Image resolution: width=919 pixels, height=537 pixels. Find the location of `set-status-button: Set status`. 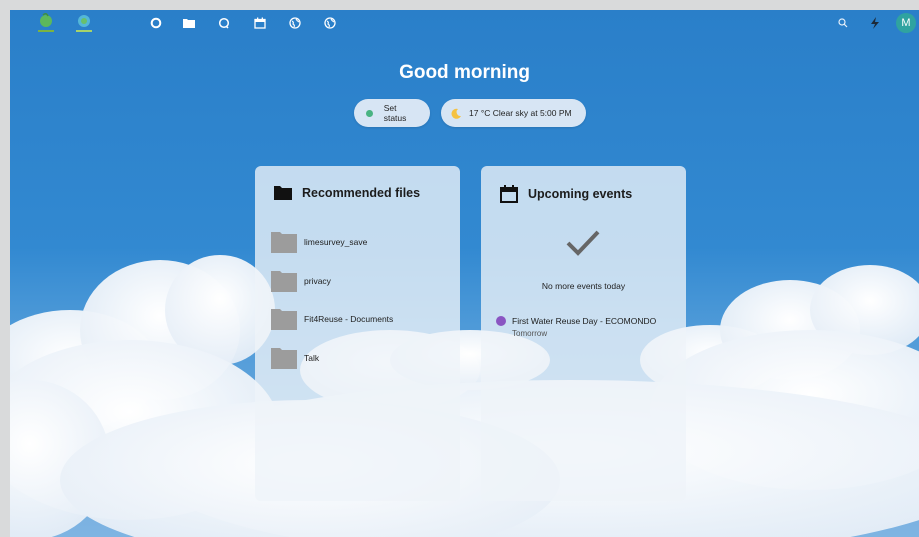

set-status-button: Set status is located at coordinates (392, 113).